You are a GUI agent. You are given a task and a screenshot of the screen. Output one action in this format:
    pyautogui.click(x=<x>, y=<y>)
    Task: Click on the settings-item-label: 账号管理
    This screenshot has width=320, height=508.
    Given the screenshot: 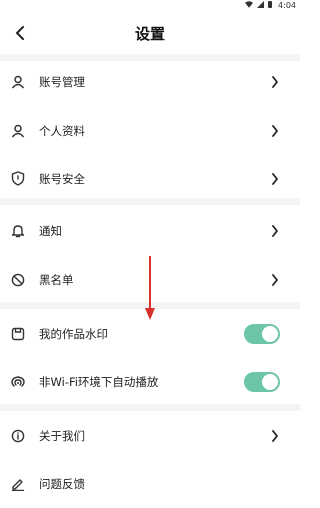 What is the action you would take?
    pyautogui.click(x=62, y=81)
    